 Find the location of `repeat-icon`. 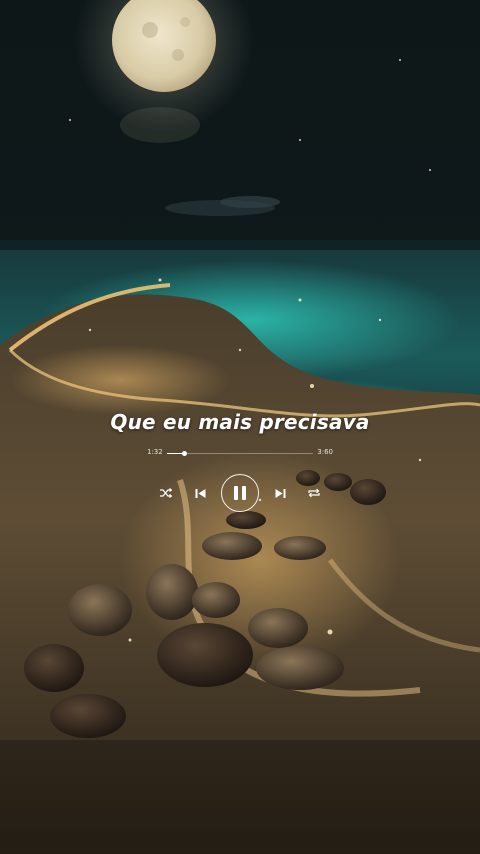

repeat-icon is located at coordinates (314, 493).